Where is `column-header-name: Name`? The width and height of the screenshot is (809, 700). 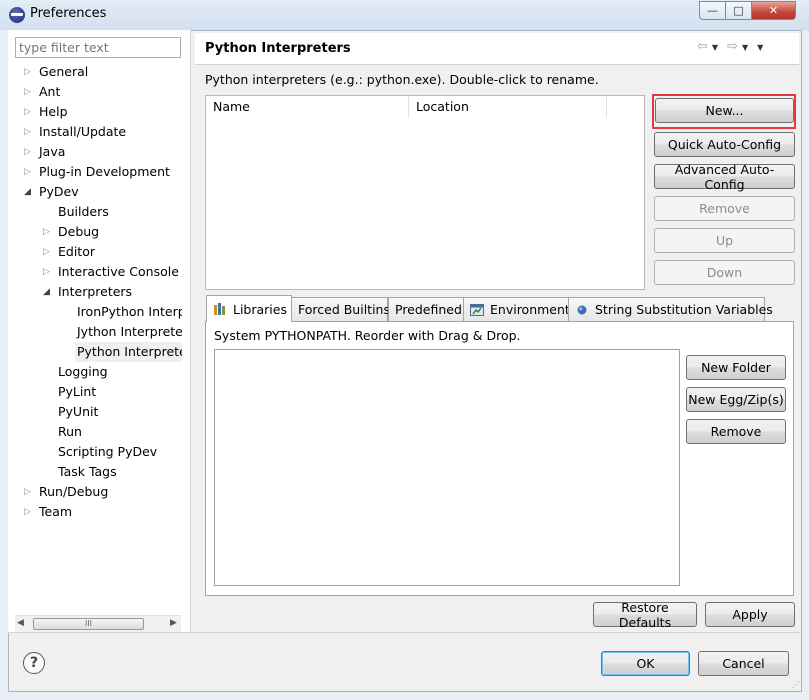 column-header-name: Name is located at coordinates (307, 107).